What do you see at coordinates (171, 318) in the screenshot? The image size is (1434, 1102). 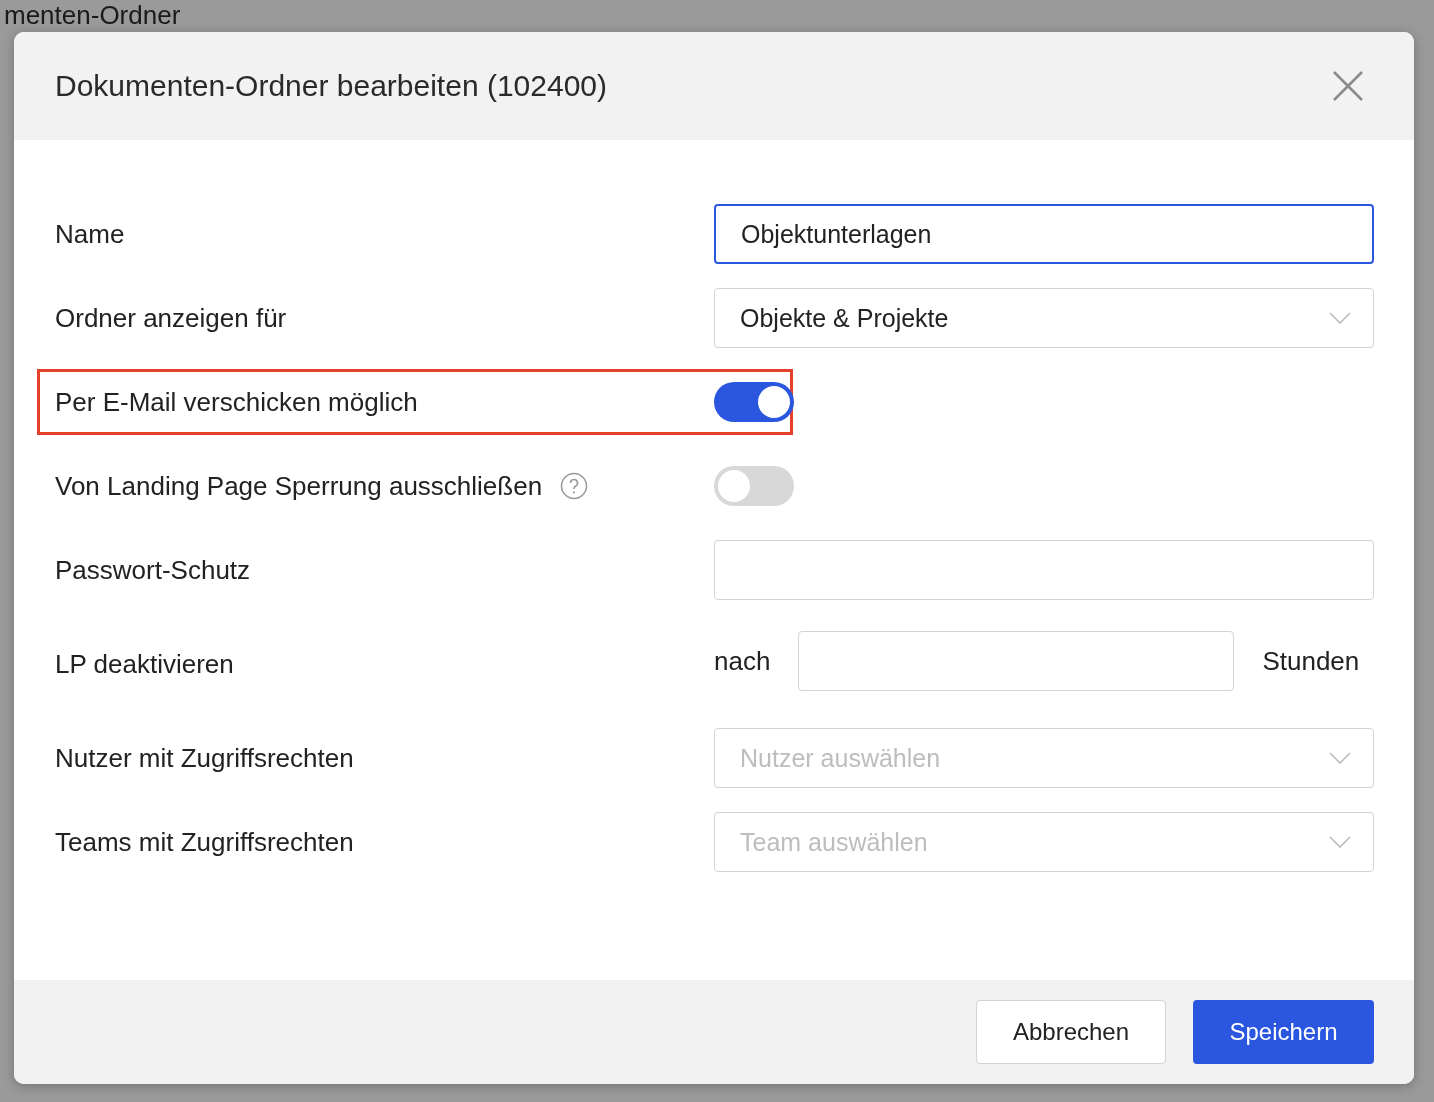 I see `field-label: Ordner anzeigen für` at bounding box center [171, 318].